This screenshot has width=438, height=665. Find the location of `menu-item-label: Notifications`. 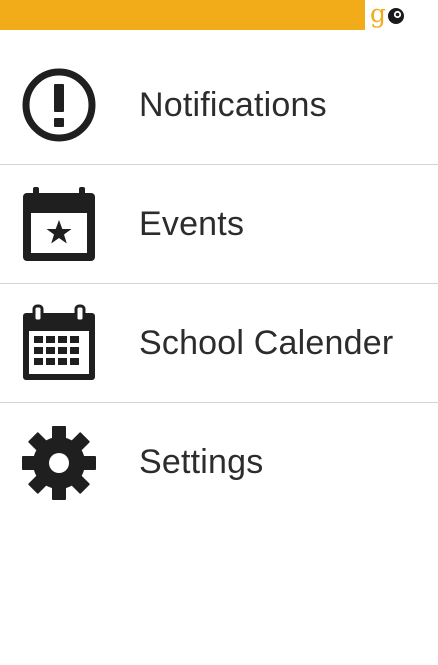

menu-item-label: Notifications is located at coordinates (233, 104).